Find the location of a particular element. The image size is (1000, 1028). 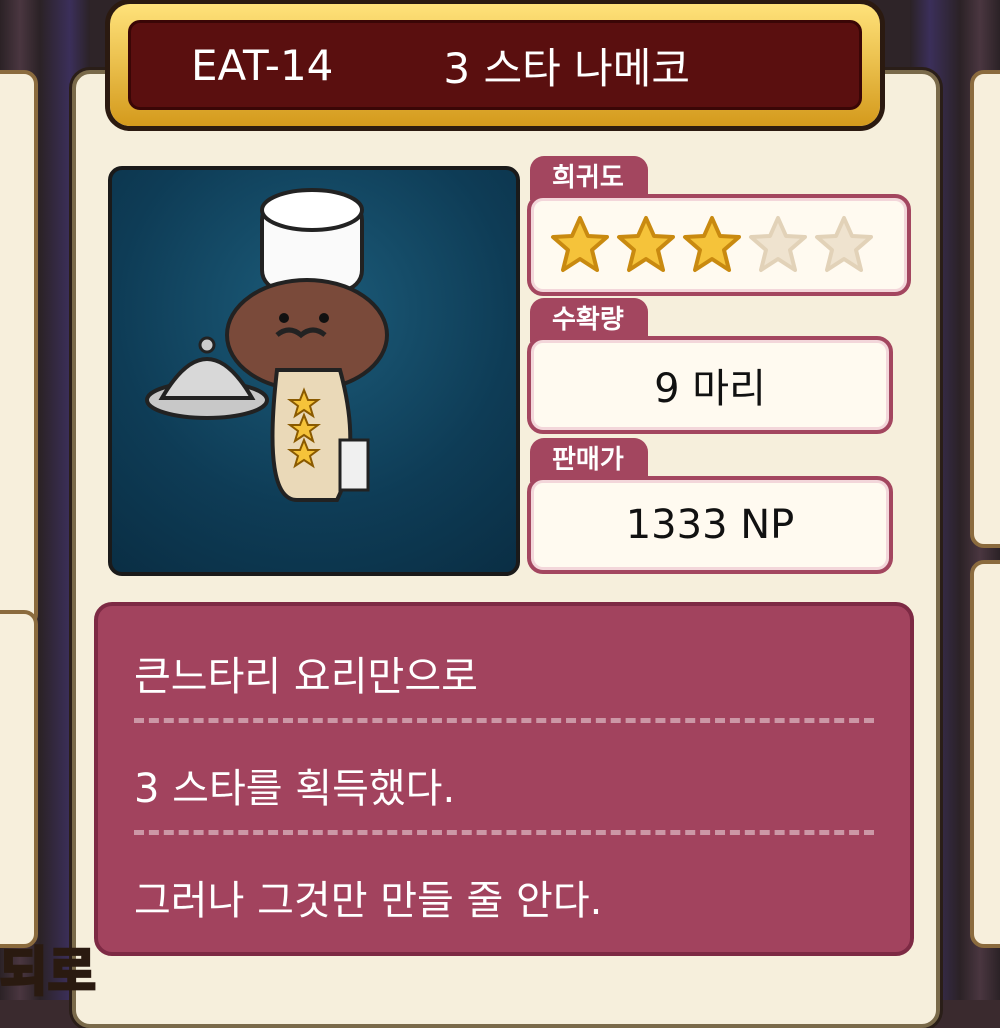

corner-button-label: 되로 is located at coordinates (48, 967).